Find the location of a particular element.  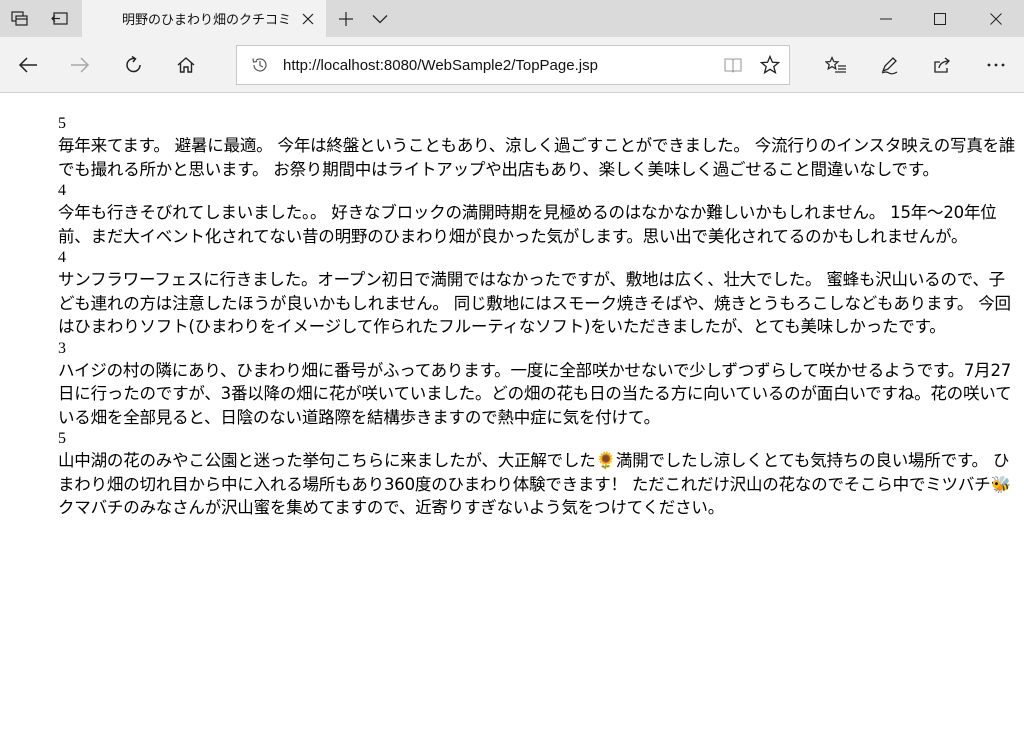

window-close-button is located at coordinates (996, 18).